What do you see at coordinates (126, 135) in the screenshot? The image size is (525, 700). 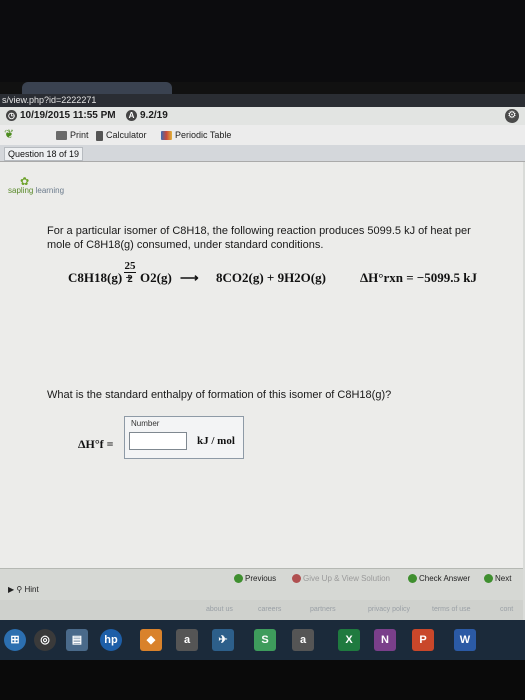 I see `calculator-label: Calculator` at bounding box center [126, 135].